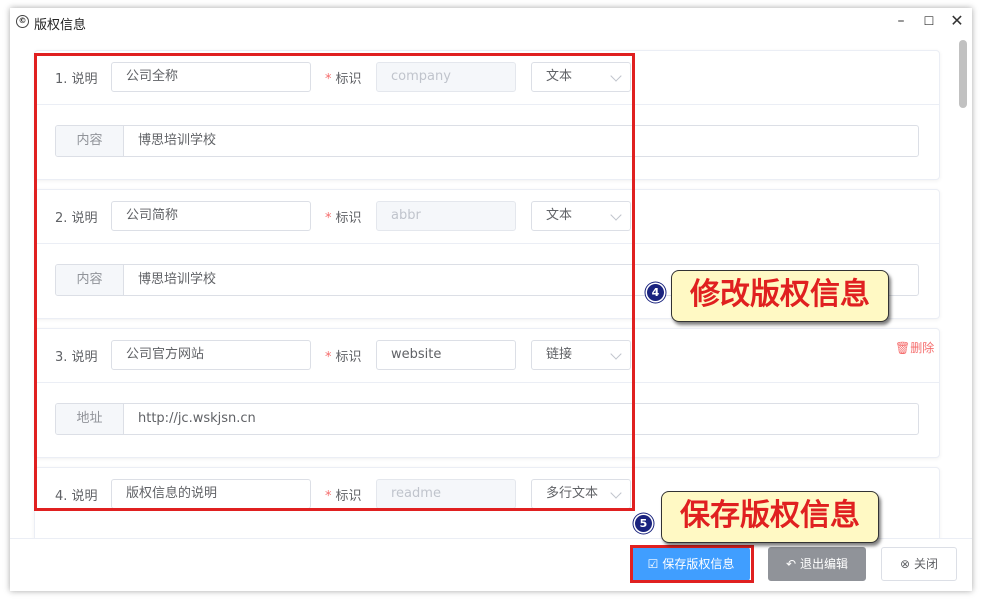 The image size is (982, 601). I want to click on scrollbar-thumb, so click(963, 74).